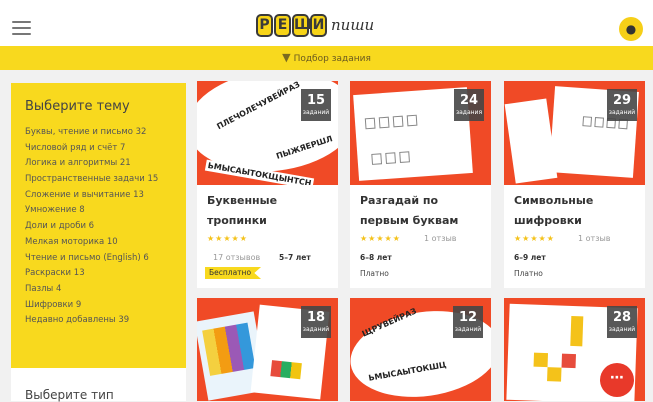 This screenshot has width=653, height=402. What do you see at coordinates (622, 105) in the screenshot?
I see `task-count-badge: 29 заданий` at bounding box center [622, 105].